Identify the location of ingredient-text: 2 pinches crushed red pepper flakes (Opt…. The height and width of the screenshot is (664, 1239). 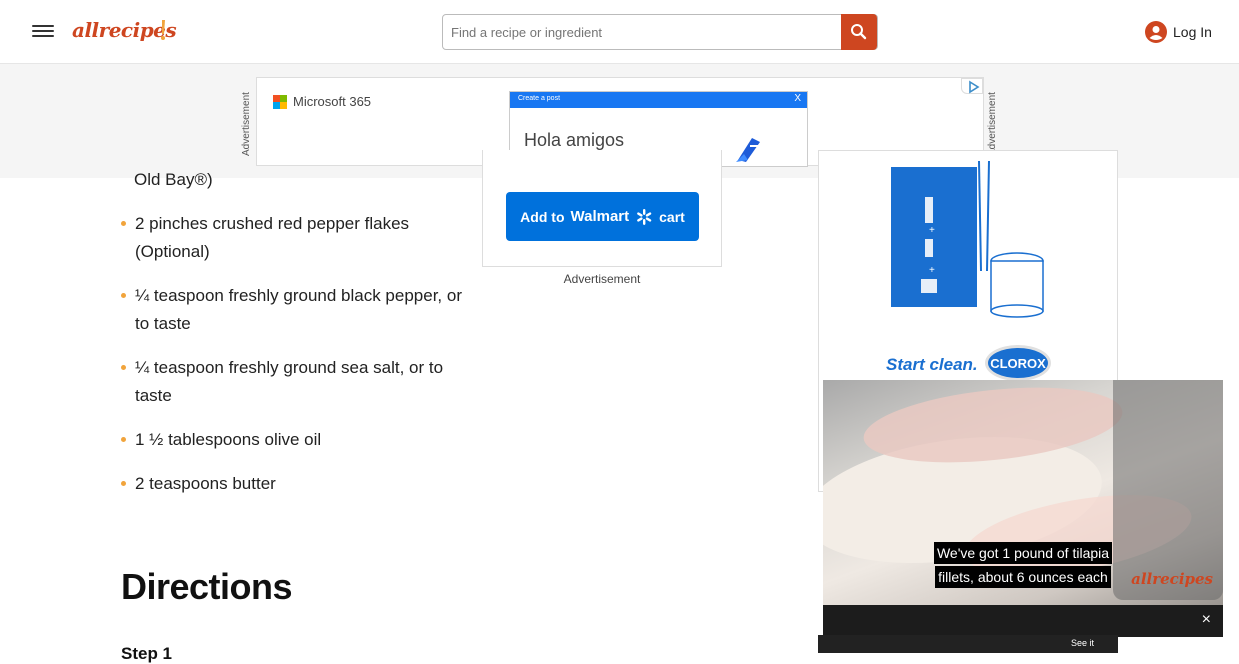
(272, 237).